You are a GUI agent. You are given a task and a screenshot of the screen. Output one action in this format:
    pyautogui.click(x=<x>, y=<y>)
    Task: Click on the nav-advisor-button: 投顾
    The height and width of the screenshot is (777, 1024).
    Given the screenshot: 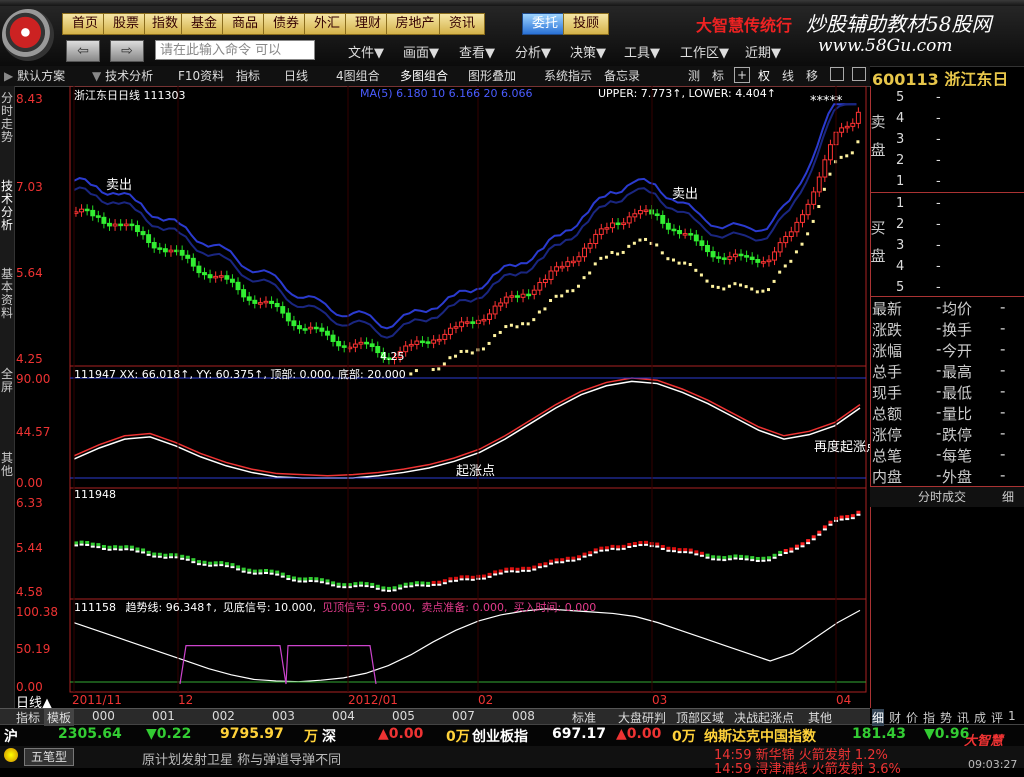 What is the action you would take?
    pyautogui.click(x=586, y=24)
    